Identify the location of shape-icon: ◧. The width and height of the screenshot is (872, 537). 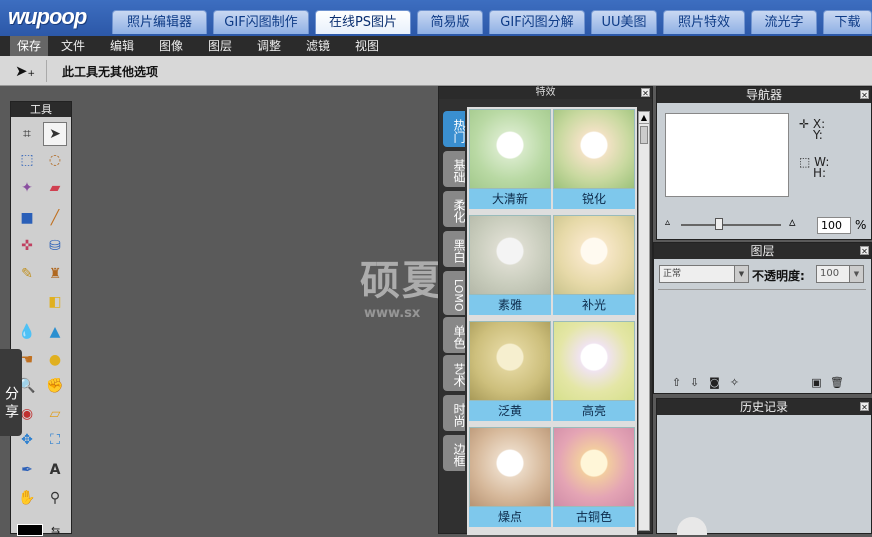
(55, 302).